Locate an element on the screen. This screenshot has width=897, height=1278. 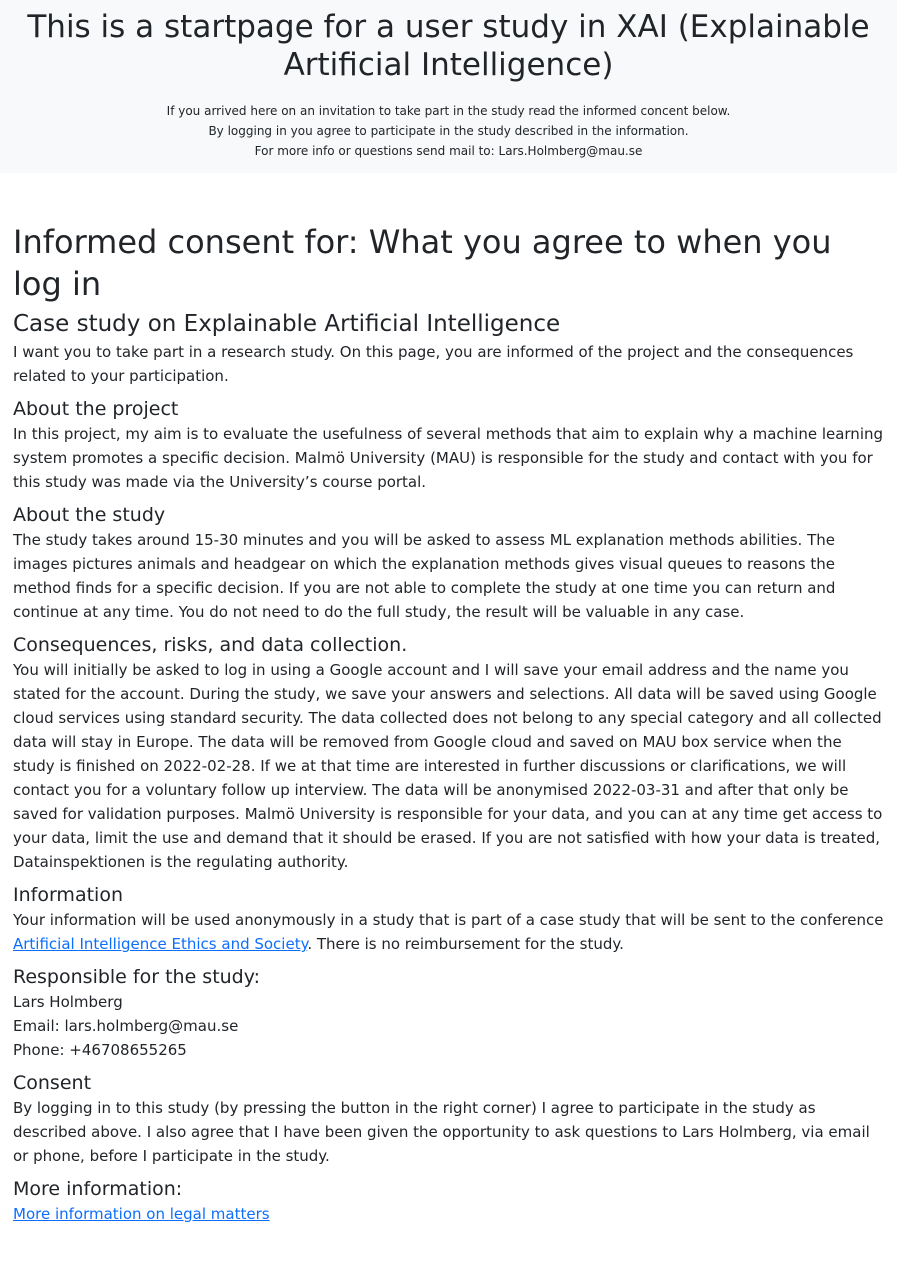
more-info-heading: More information: is located at coordinates (98, 1189).